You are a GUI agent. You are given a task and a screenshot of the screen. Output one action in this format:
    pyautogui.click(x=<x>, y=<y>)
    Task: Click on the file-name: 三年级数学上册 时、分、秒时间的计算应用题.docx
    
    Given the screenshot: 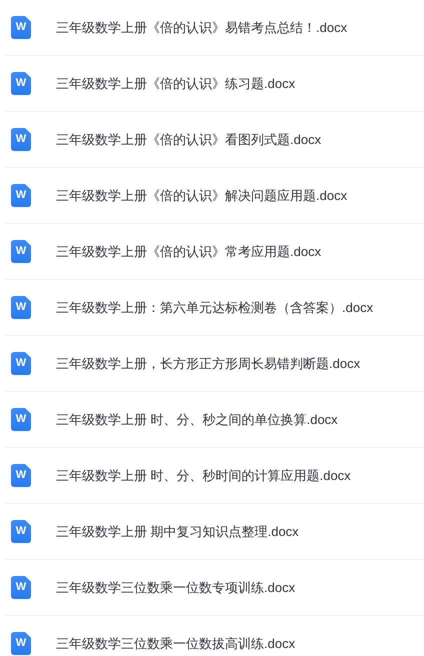 What is the action you would take?
    pyautogui.click(x=203, y=475)
    